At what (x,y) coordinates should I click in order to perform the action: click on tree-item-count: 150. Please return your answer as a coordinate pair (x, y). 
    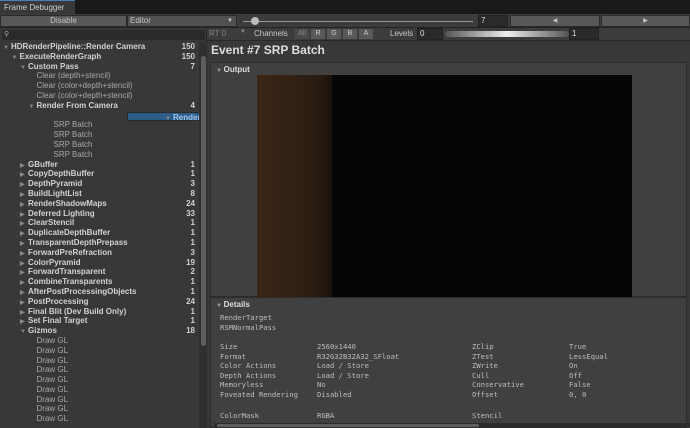
    Looking at the image, I should click on (188, 46).